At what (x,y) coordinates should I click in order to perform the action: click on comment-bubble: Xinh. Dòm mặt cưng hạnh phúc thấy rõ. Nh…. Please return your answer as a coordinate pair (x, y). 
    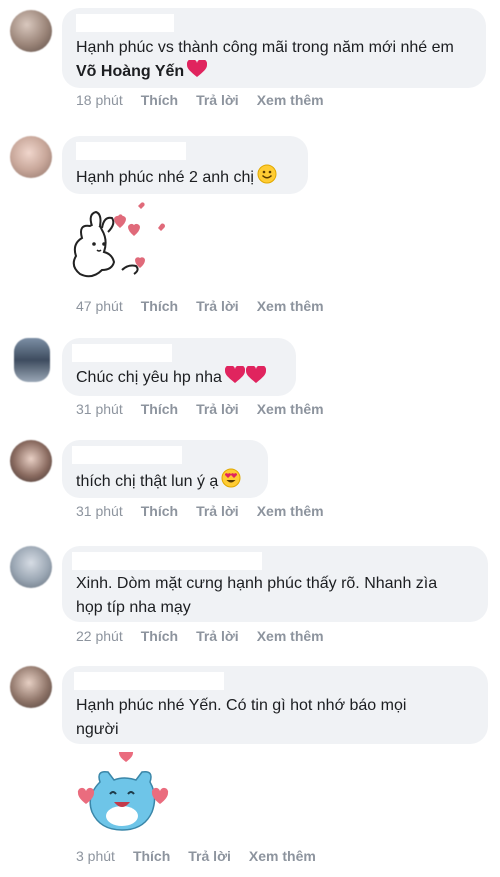
    Looking at the image, I should click on (275, 584).